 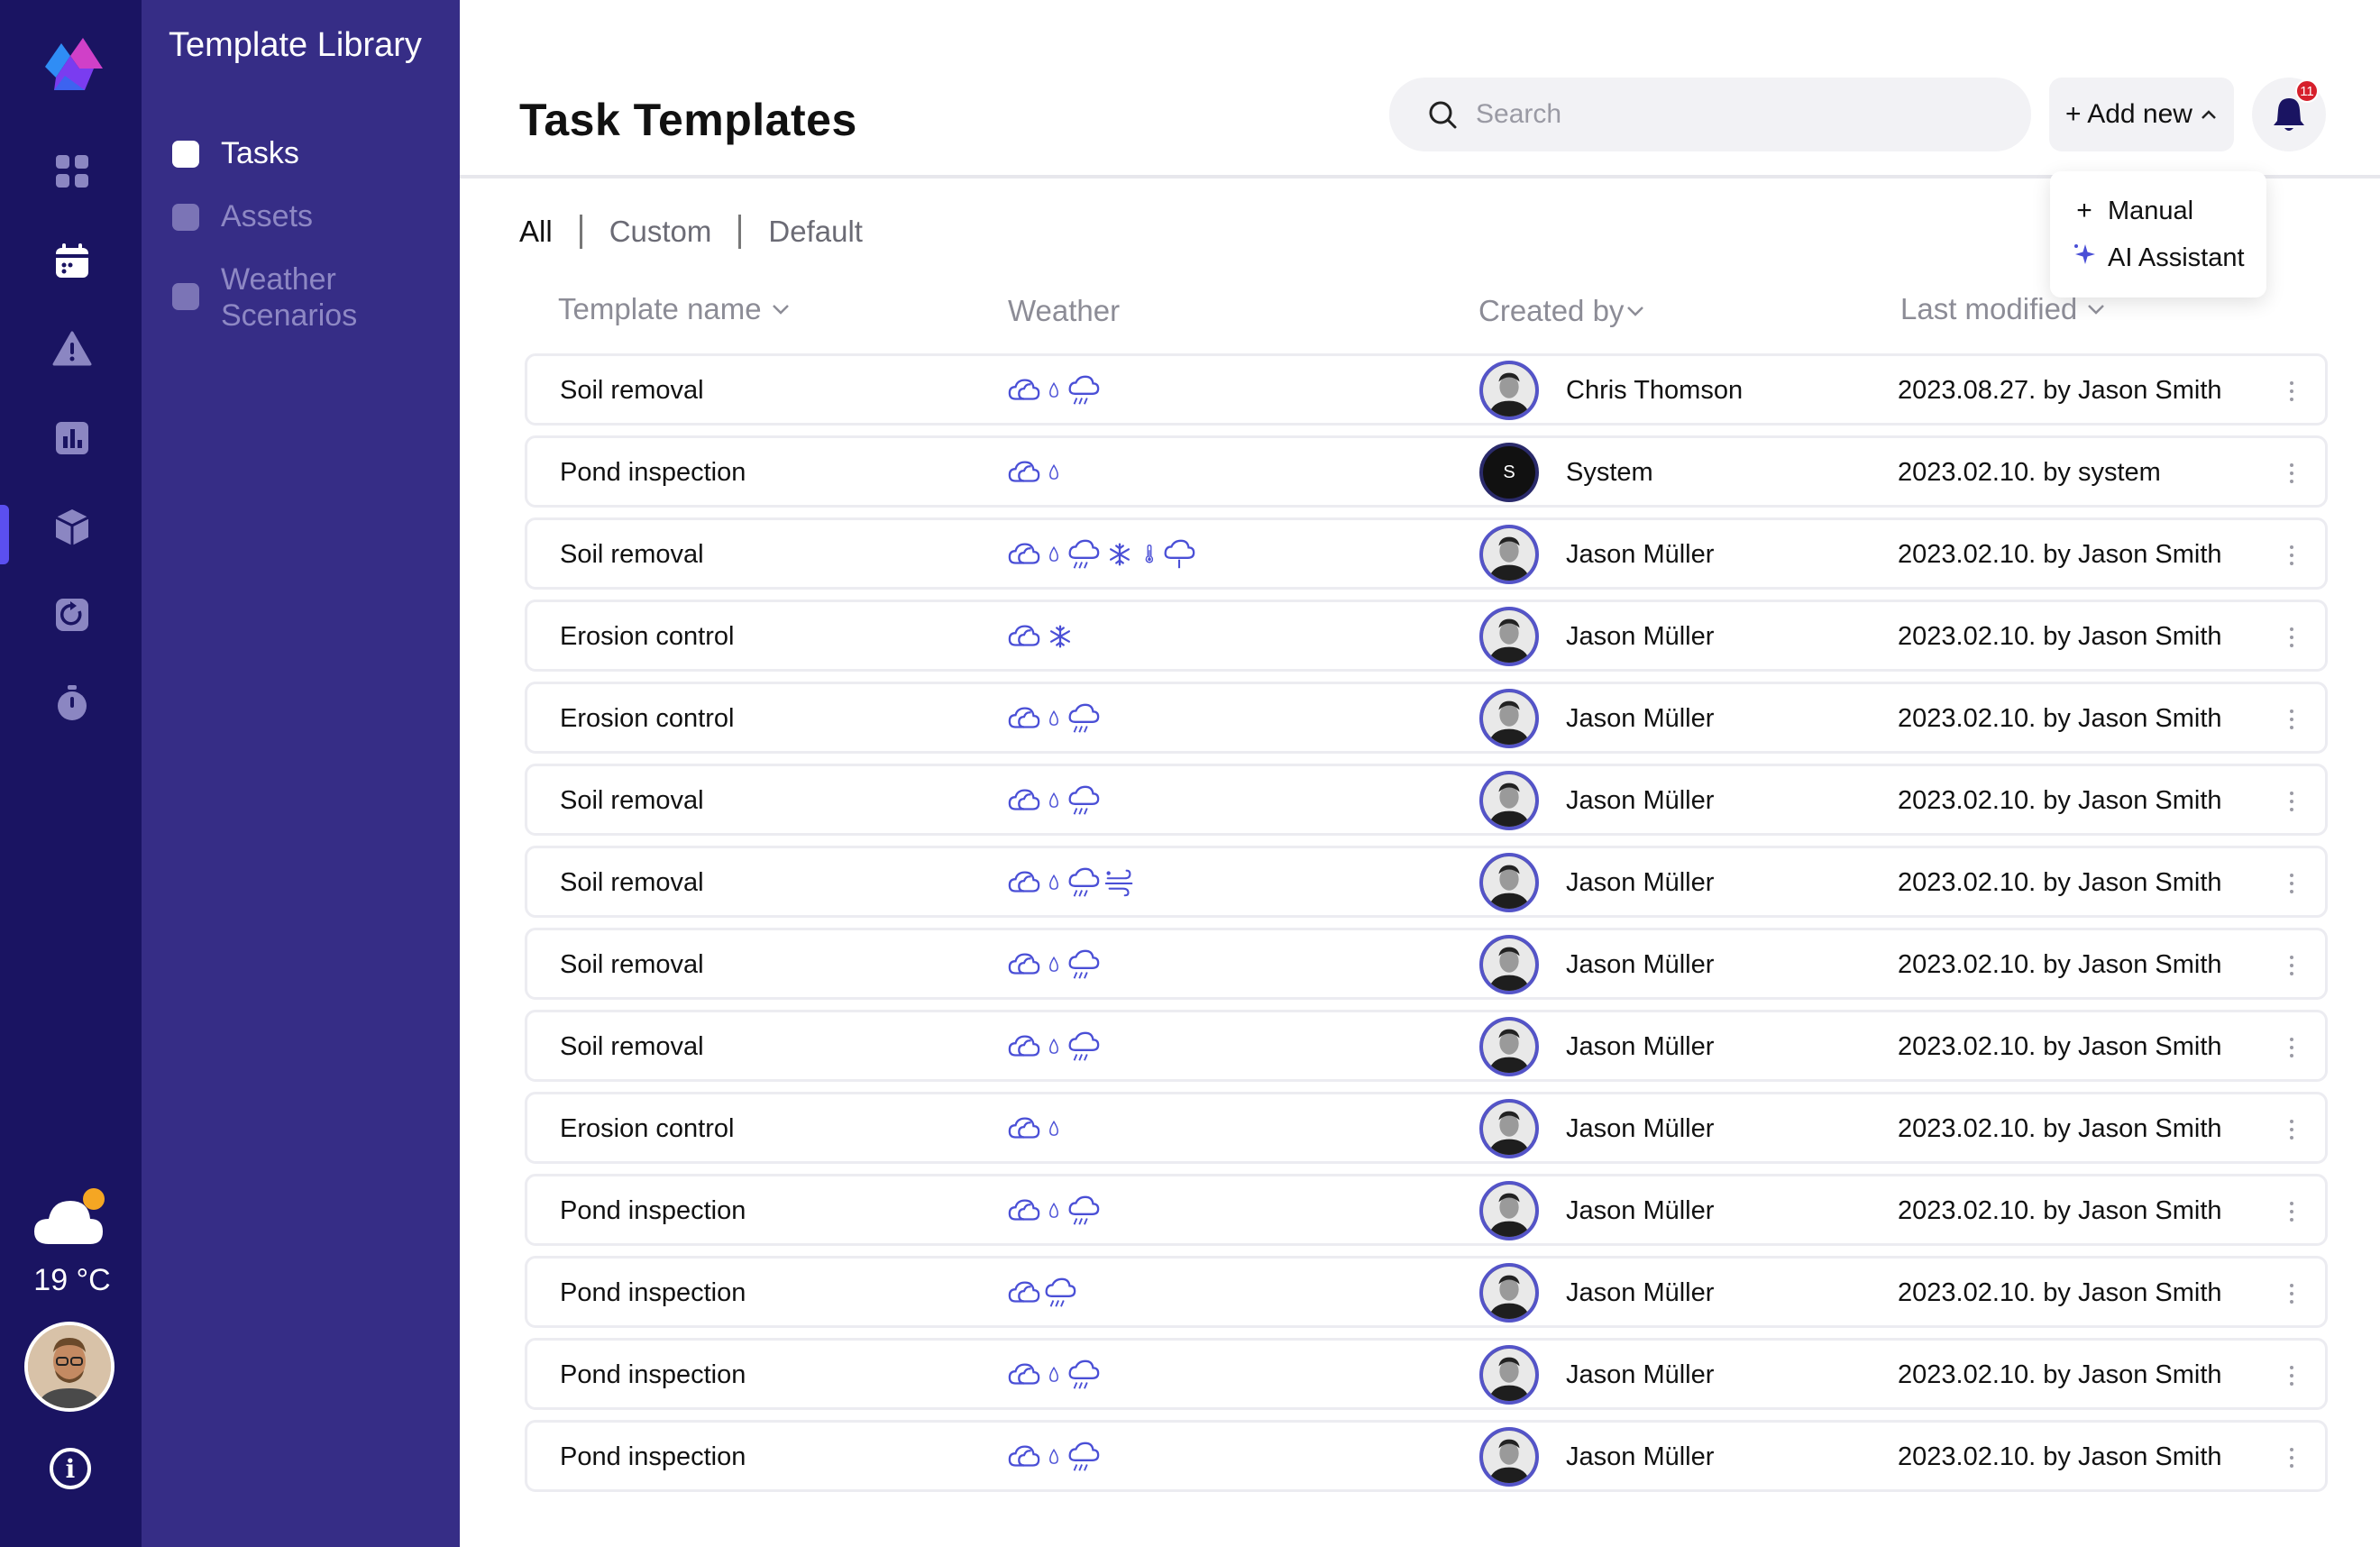 What do you see at coordinates (1561, 311) in the screenshot?
I see `column-header-created-by: Created by` at bounding box center [1561, 311].